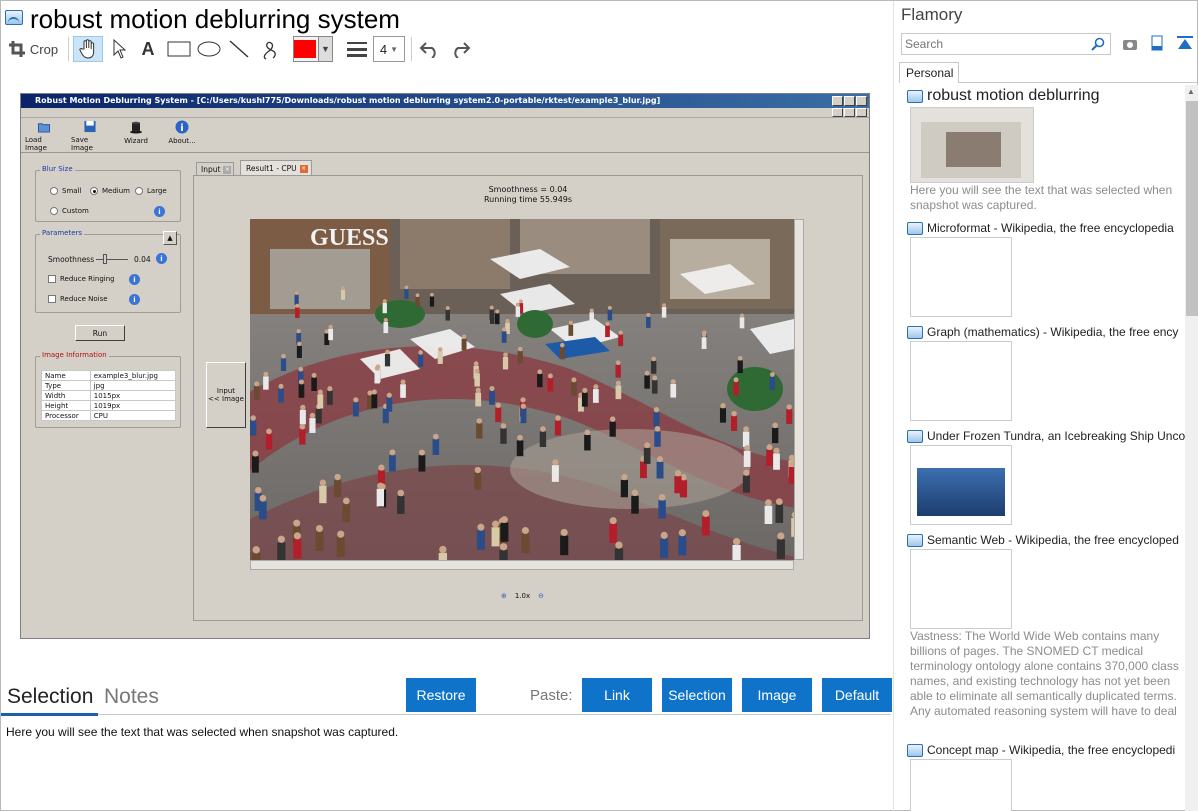 The image size is (1198, 811). I want to click on freehand-icon, so click(269, 50).